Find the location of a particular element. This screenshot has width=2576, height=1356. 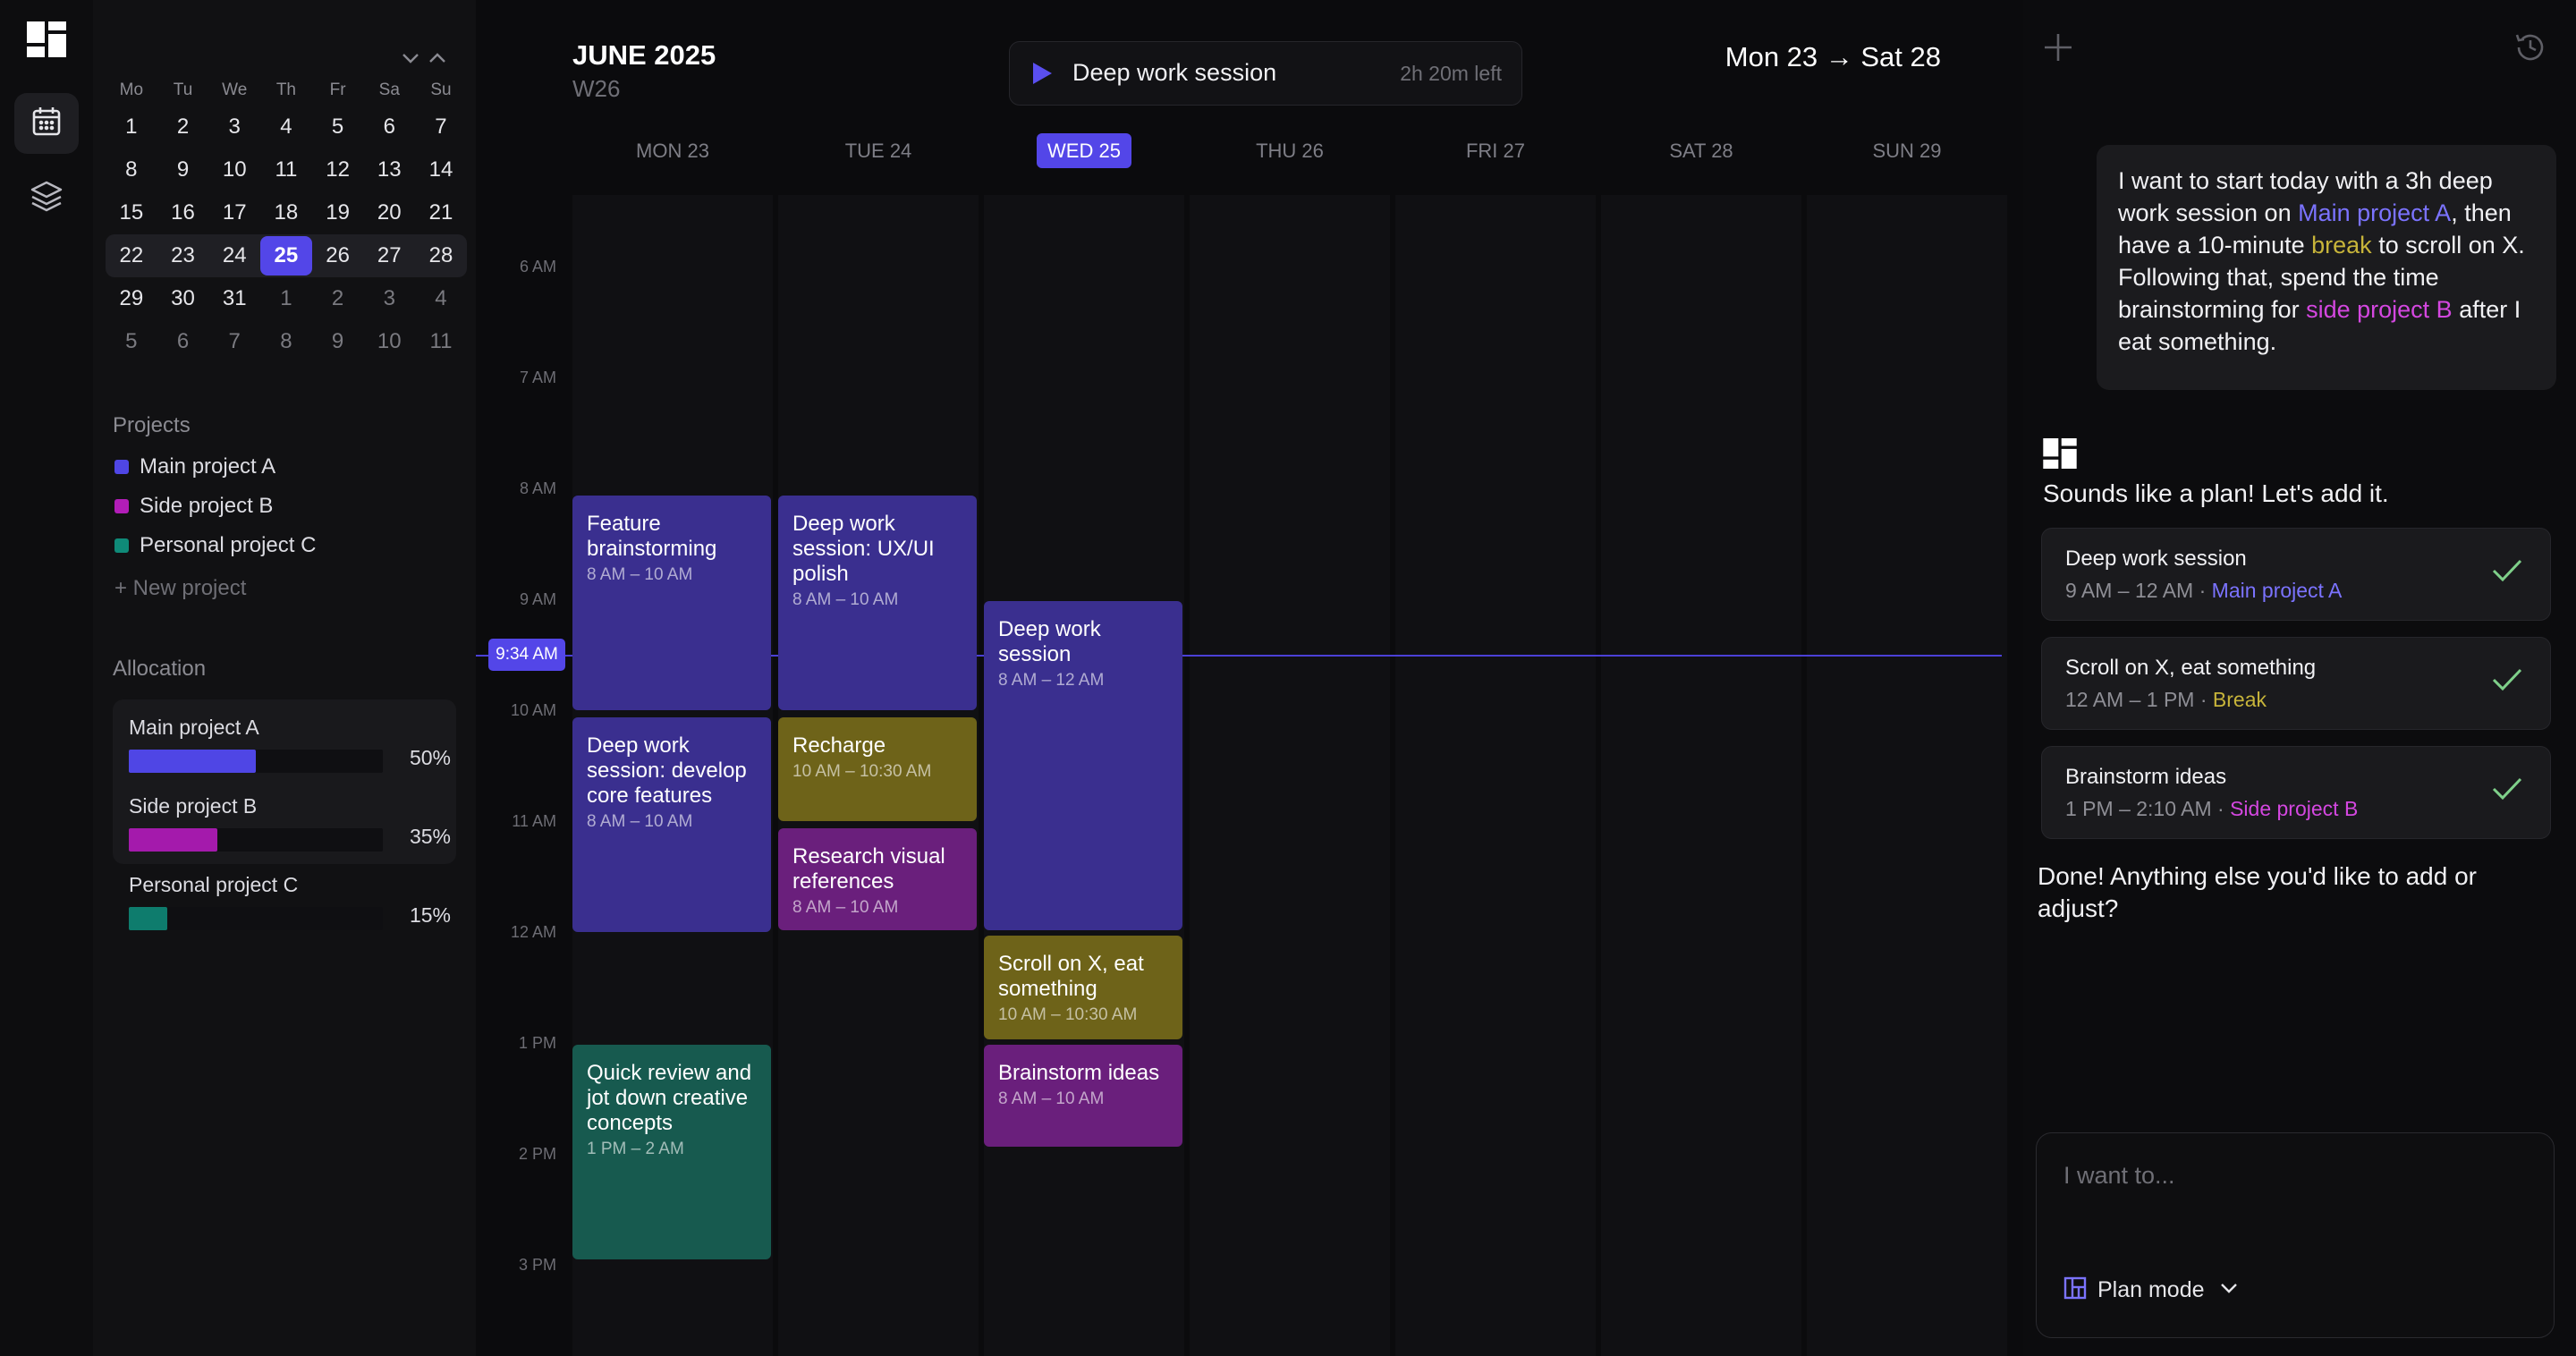

mini-calendar-day: 15 is located at coordinates (131, 213).